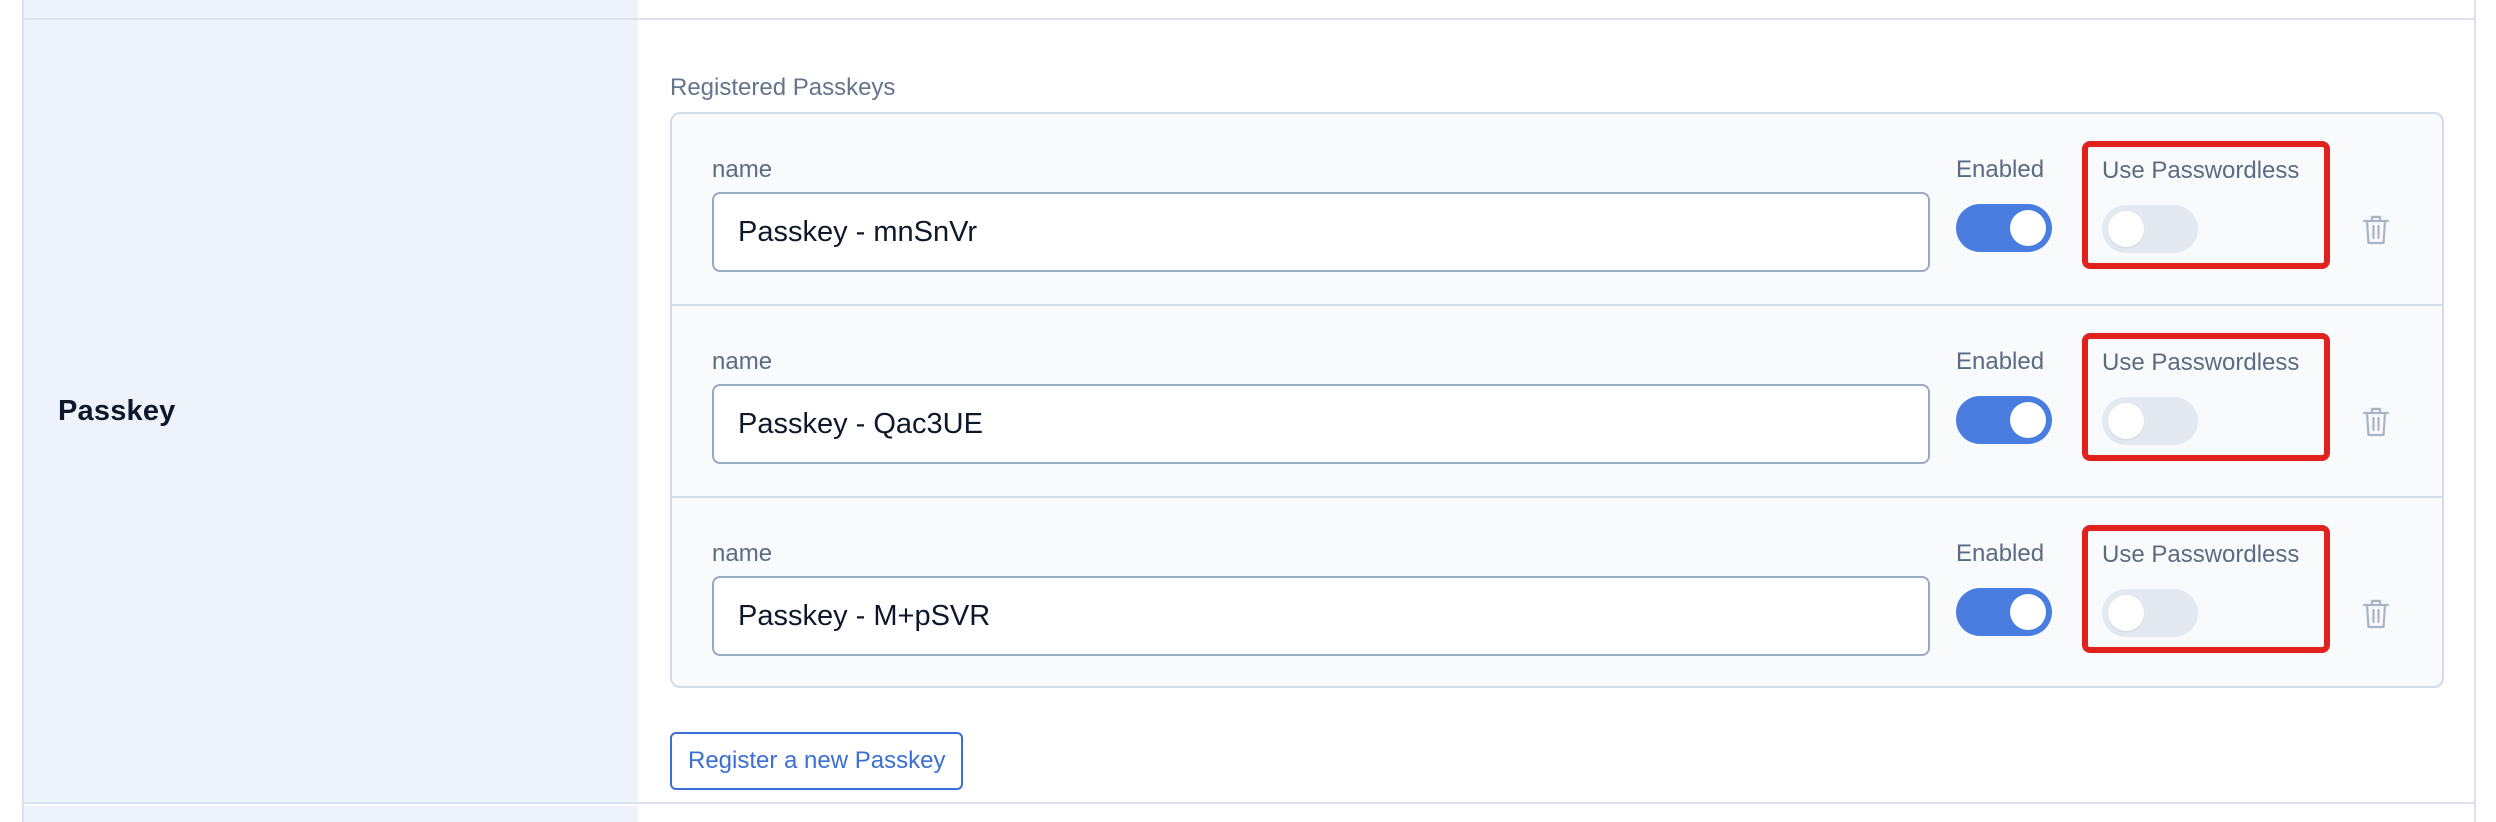 This screenshot has height=822, width=2496. What do you see at coordinates (117, 410) in the screenshot?
I see `section-title: Passkey` at bounding box center [117, 410].